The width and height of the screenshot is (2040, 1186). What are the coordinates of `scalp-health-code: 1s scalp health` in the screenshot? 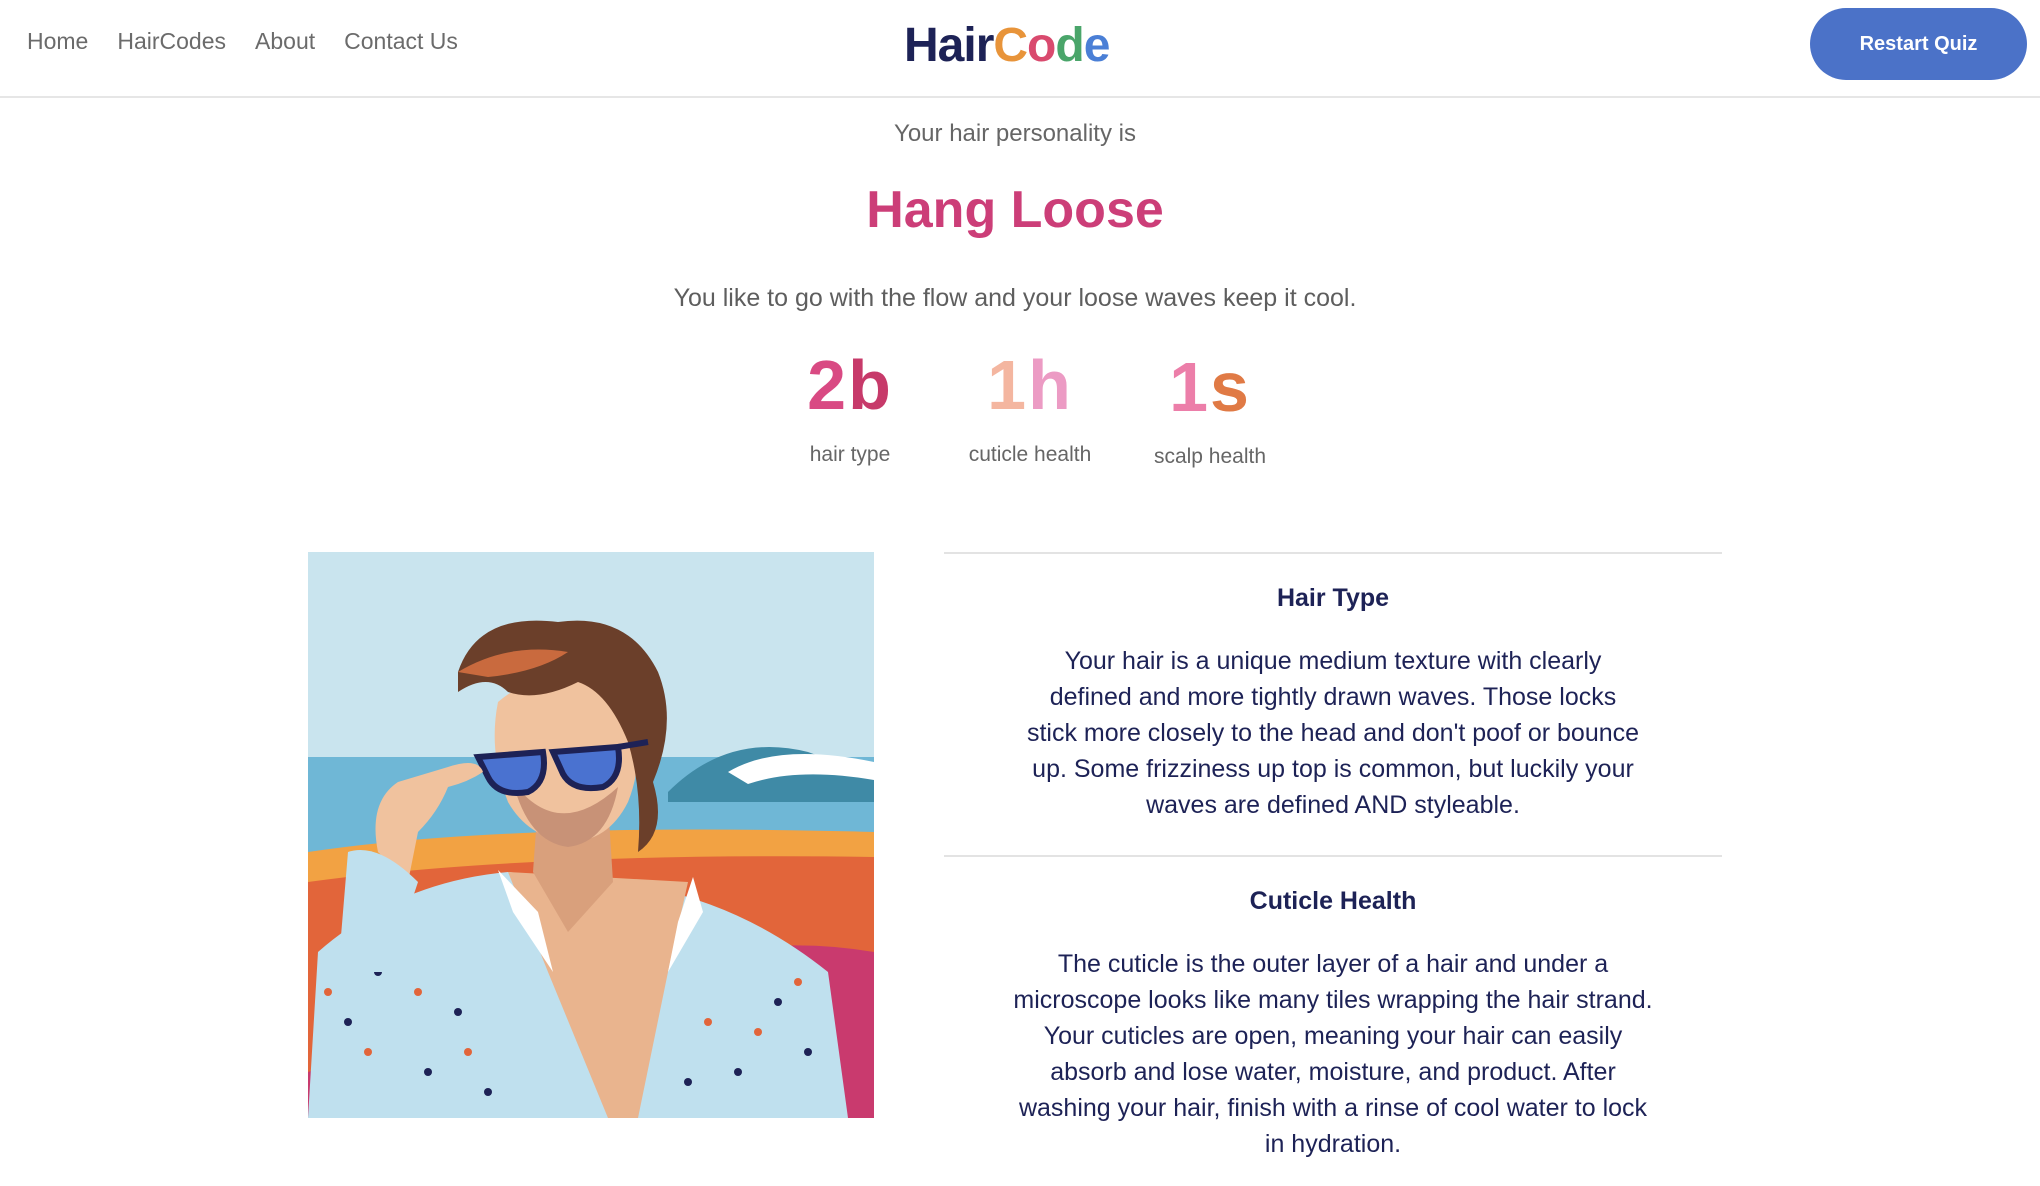 It's located at (1210, 408).